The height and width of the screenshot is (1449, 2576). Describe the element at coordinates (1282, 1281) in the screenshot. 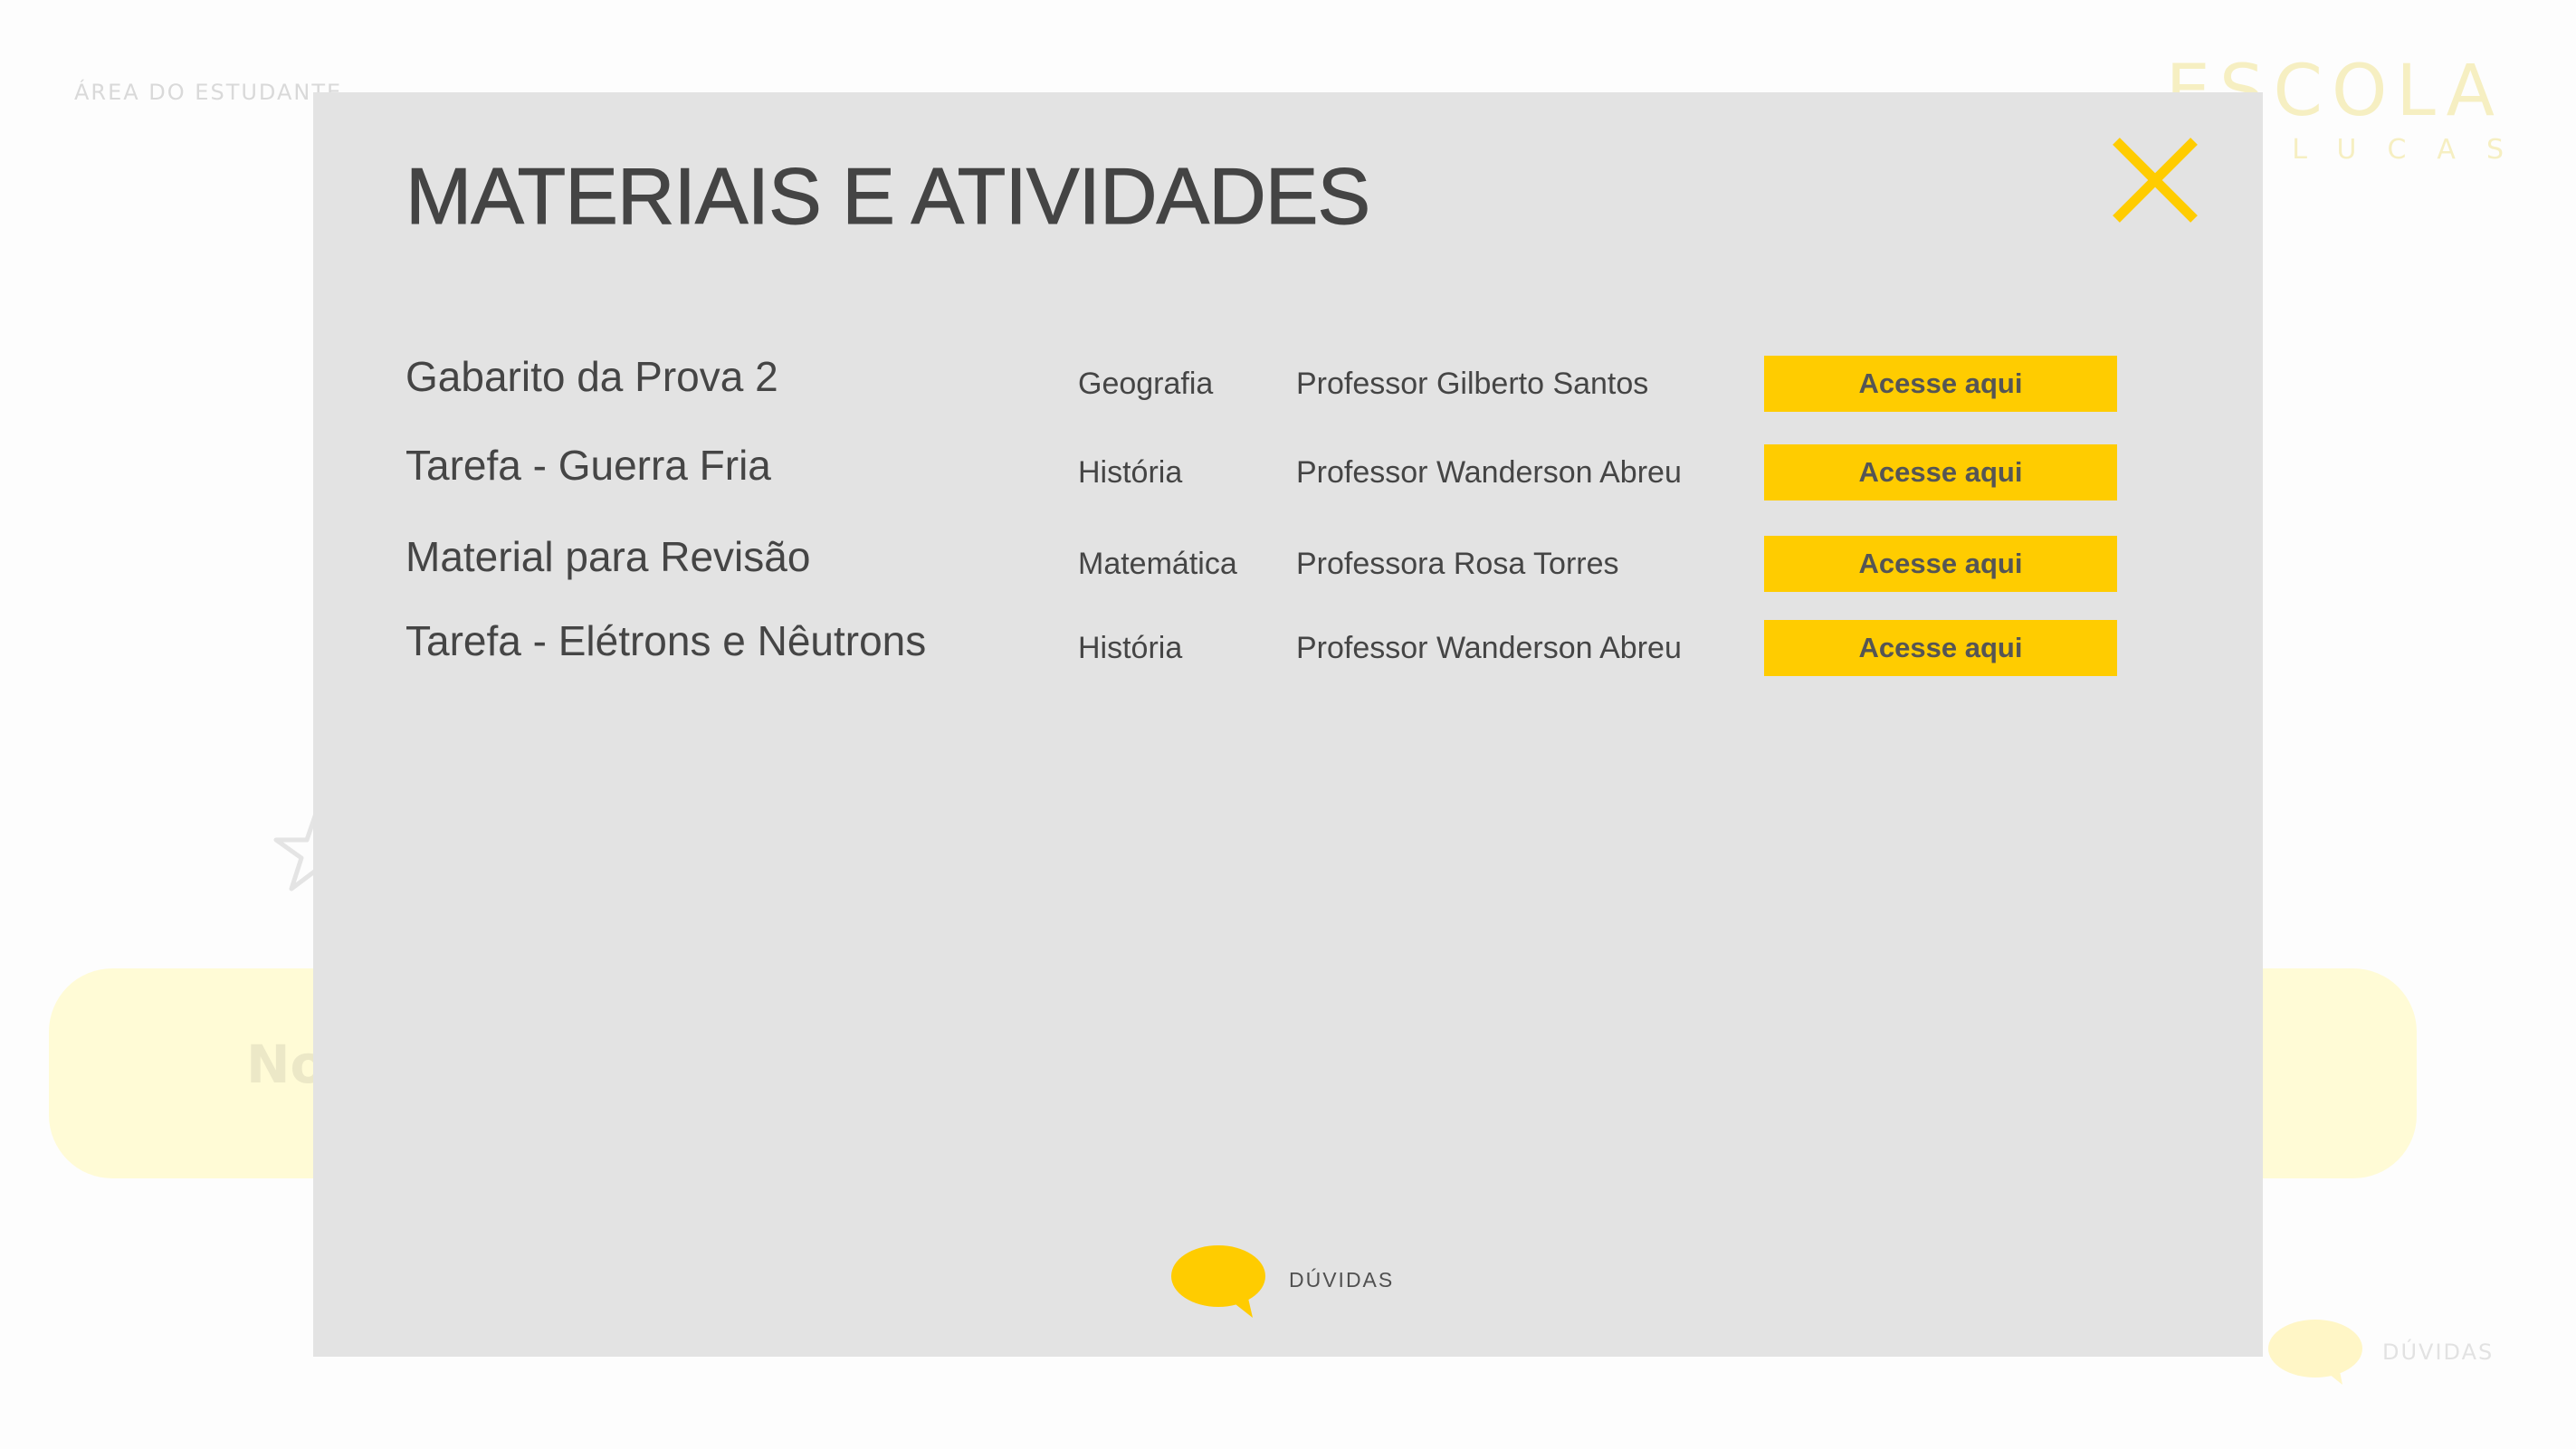

I see `help-button: DÚVIDAS` at that location.